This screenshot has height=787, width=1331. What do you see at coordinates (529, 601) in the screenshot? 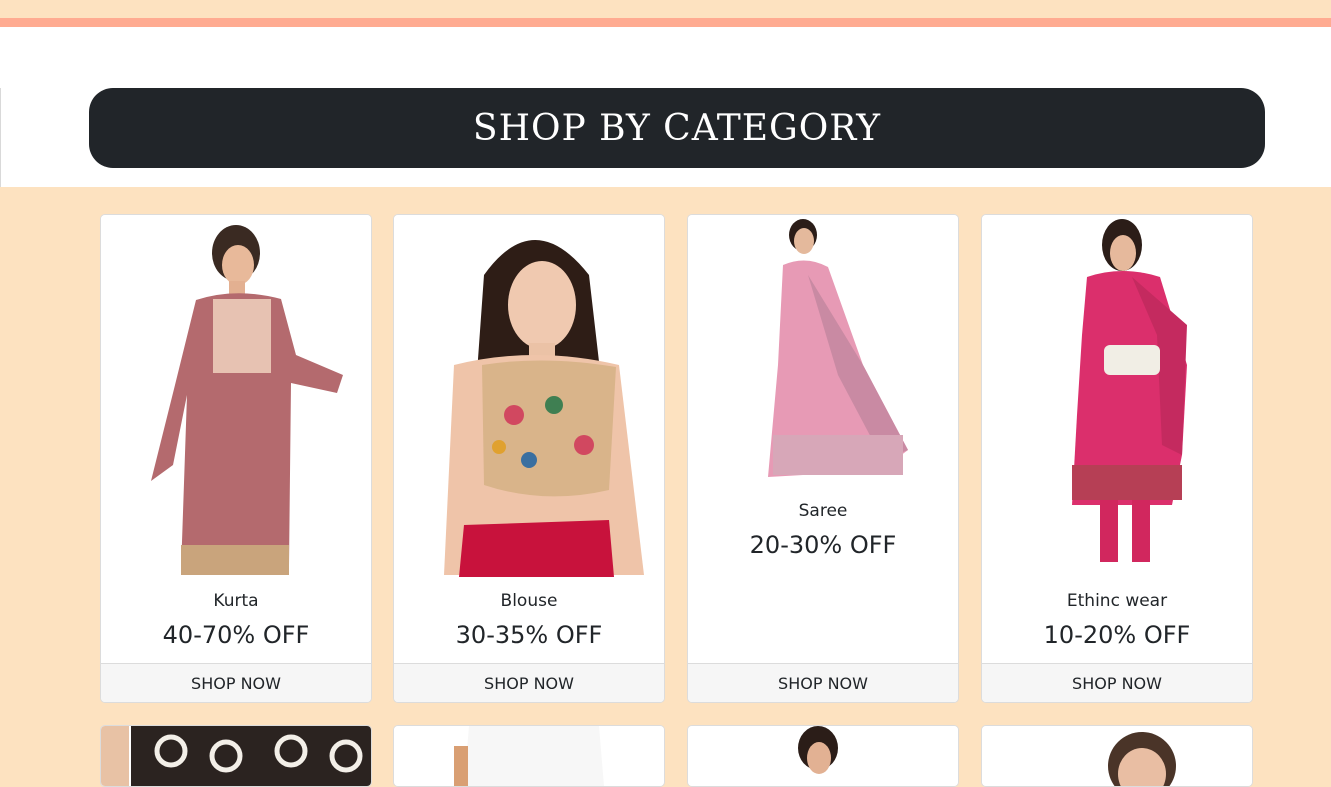
I see `category-name: Blouse` at bounding box center [529, 601].